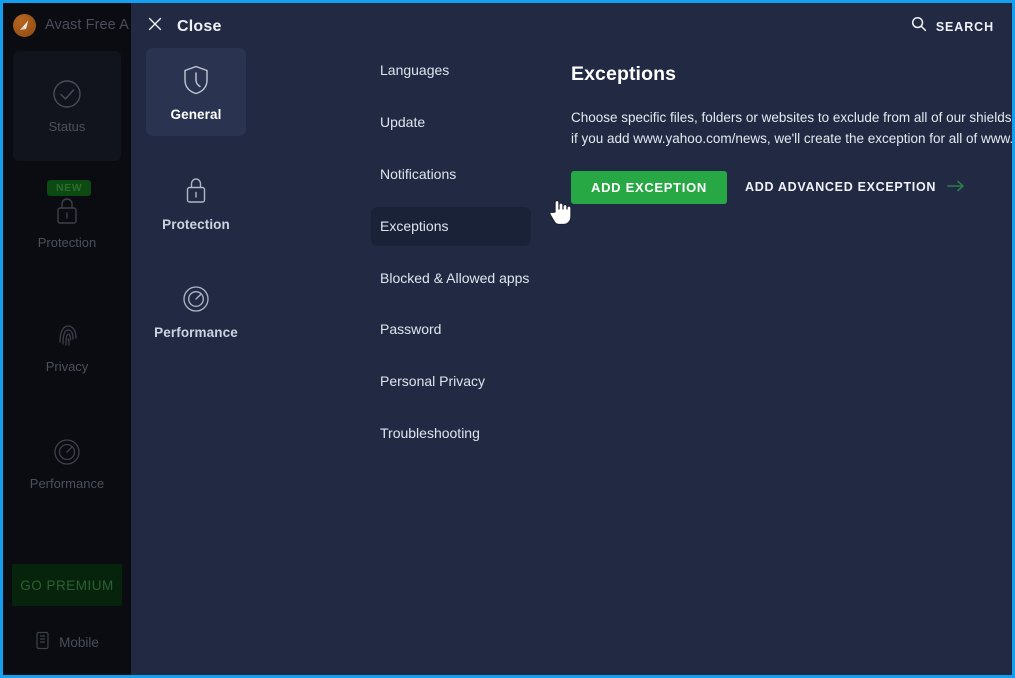 This screenshot has height=678, width=1015. What do you see at coordinates (451, 122) in the screenshot?
I see `menu-item-update: Update` at bounding box center [451, 122].